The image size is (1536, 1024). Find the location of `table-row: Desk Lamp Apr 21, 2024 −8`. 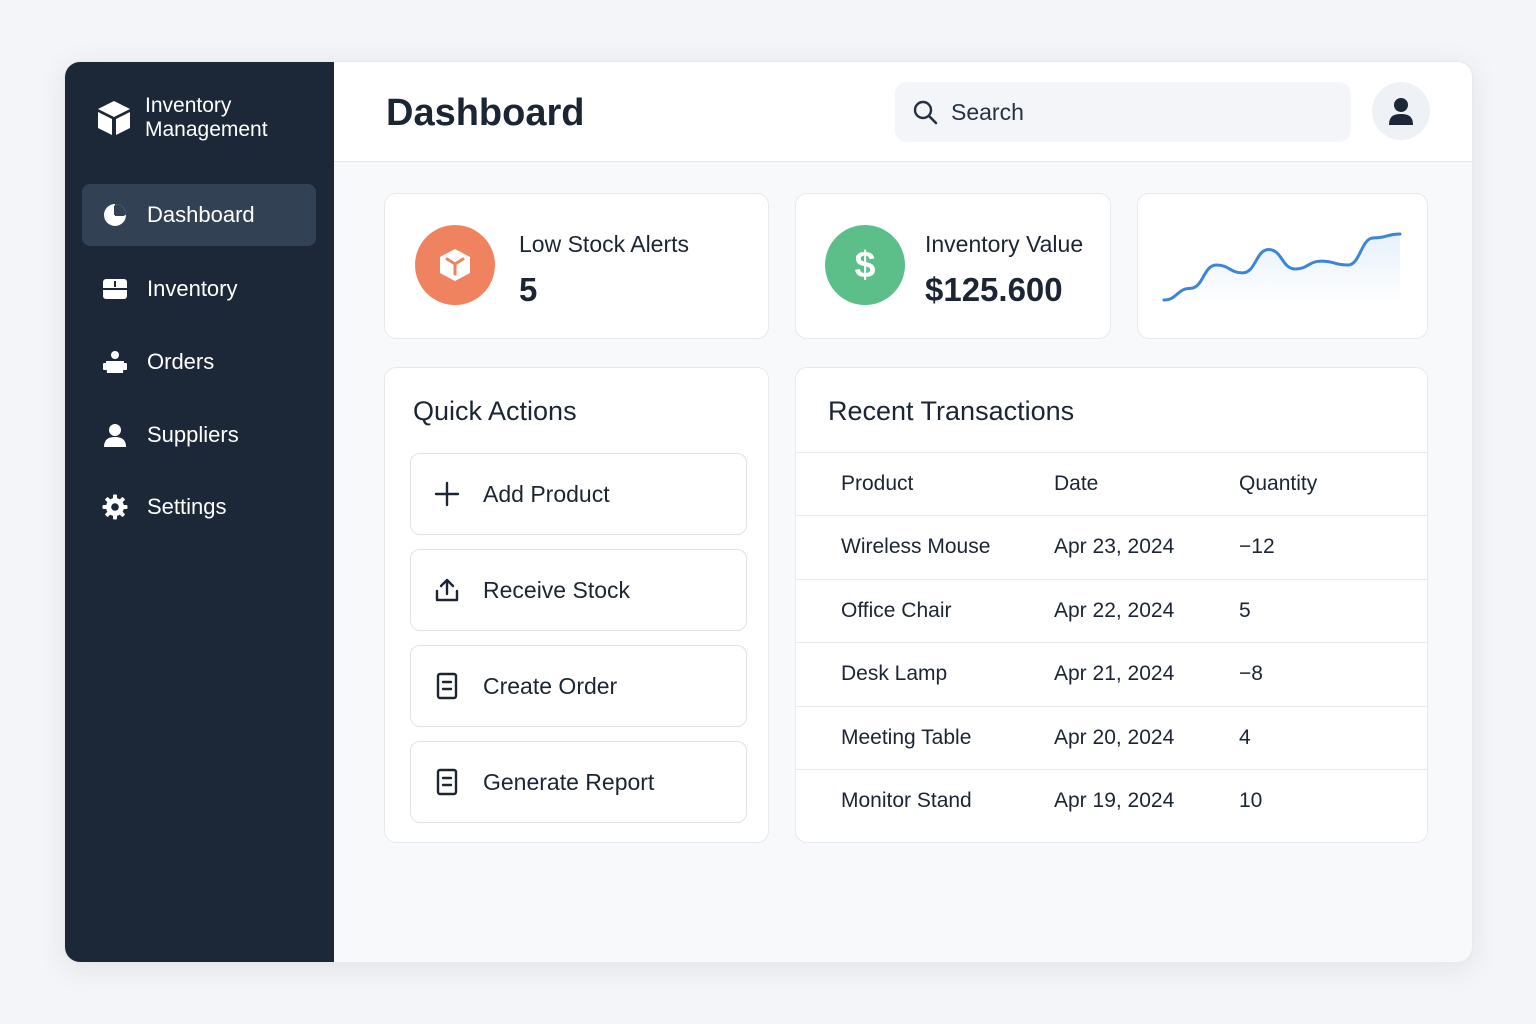

table-row: Desk Lamp Apr 21, 2024 −8 is located at coordinates (1111, 673).